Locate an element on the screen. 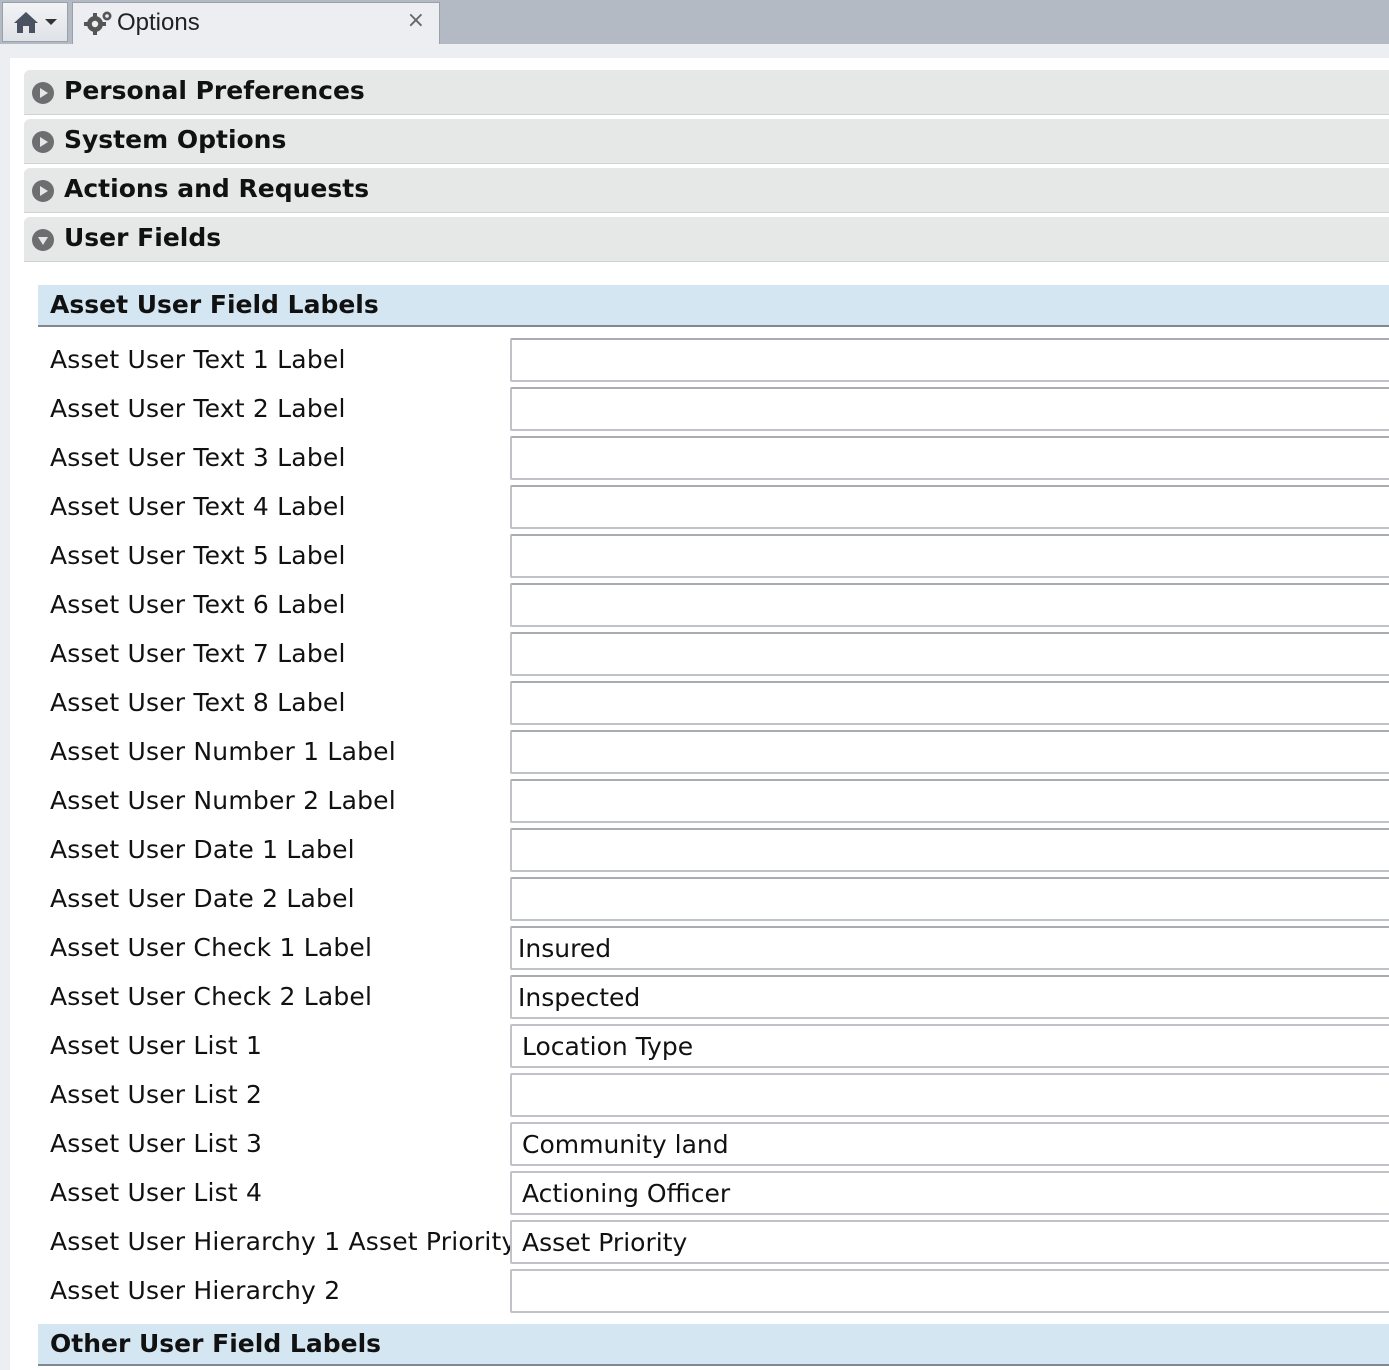  selected-value: Community land is located at coordinates (625, 1144).